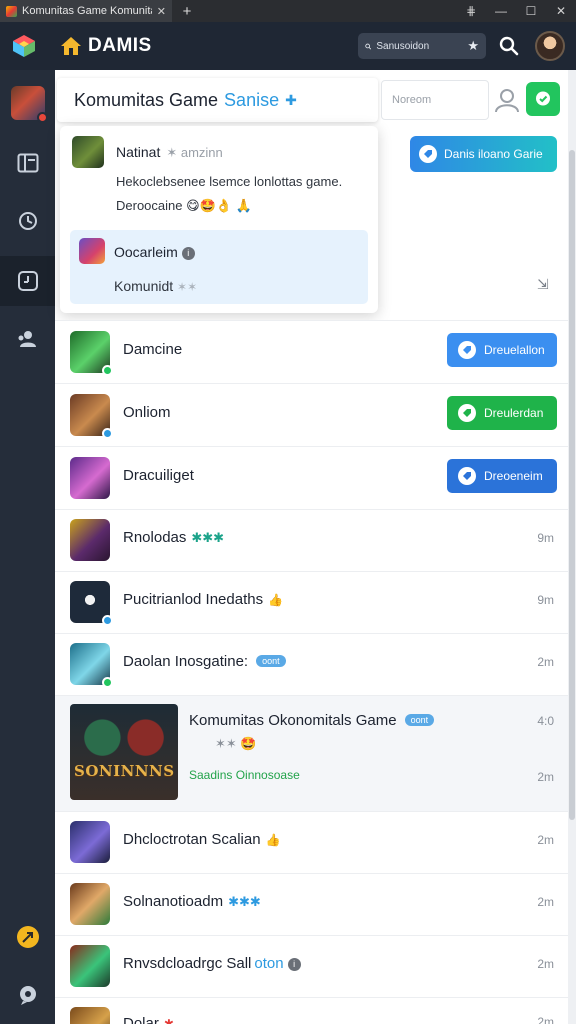 Image resolution: width=576 pixels, height=1024 pixels. What do you see at coordinates (543, 284) in the screenshot?
I see `expand-arrow-icon: ⇲` at bounding box center [543, 284].